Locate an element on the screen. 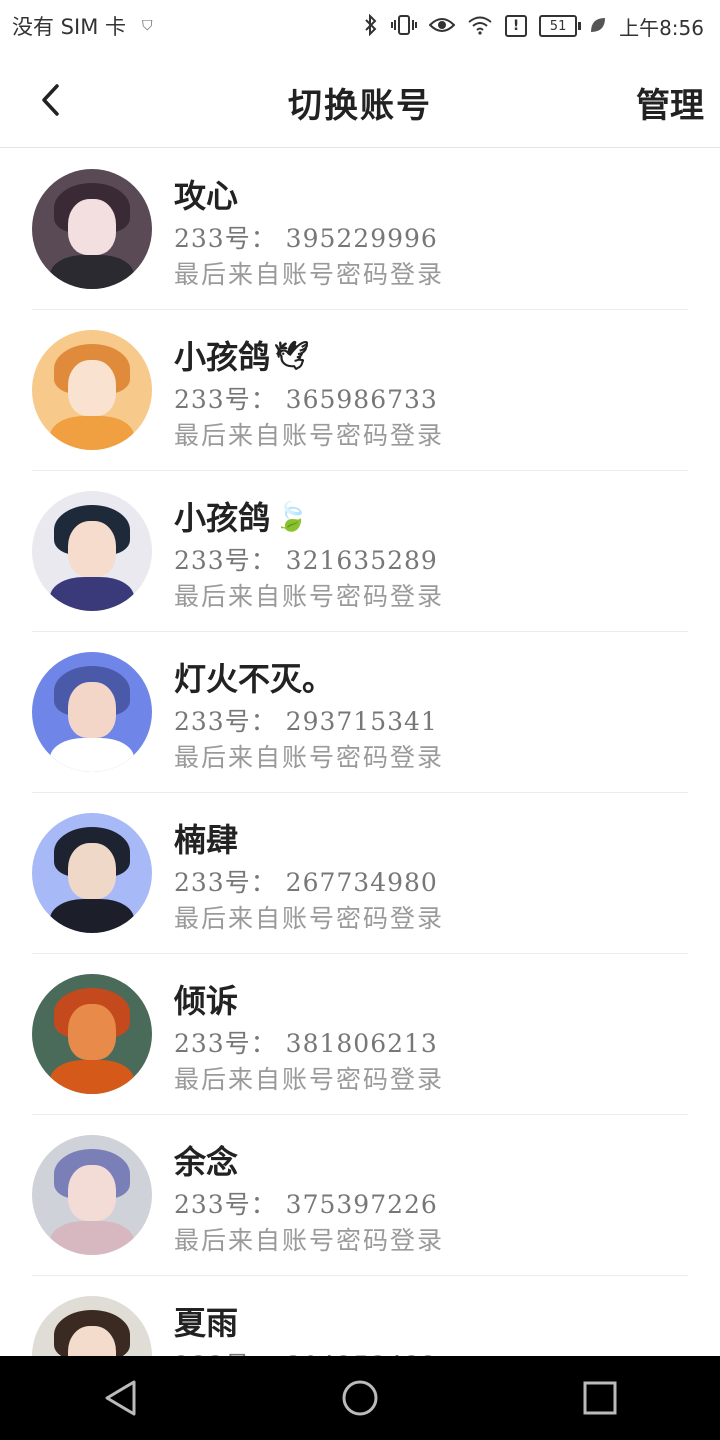  account-name-line: 小孩鸽 🕊 is located at coordinates (242, 355).